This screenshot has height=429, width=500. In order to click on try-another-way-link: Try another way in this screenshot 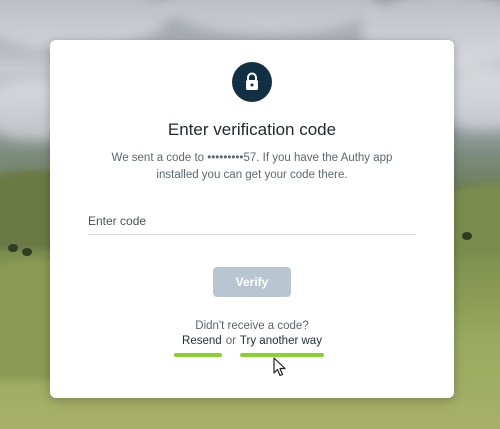, I will do `click(281, 341)`.